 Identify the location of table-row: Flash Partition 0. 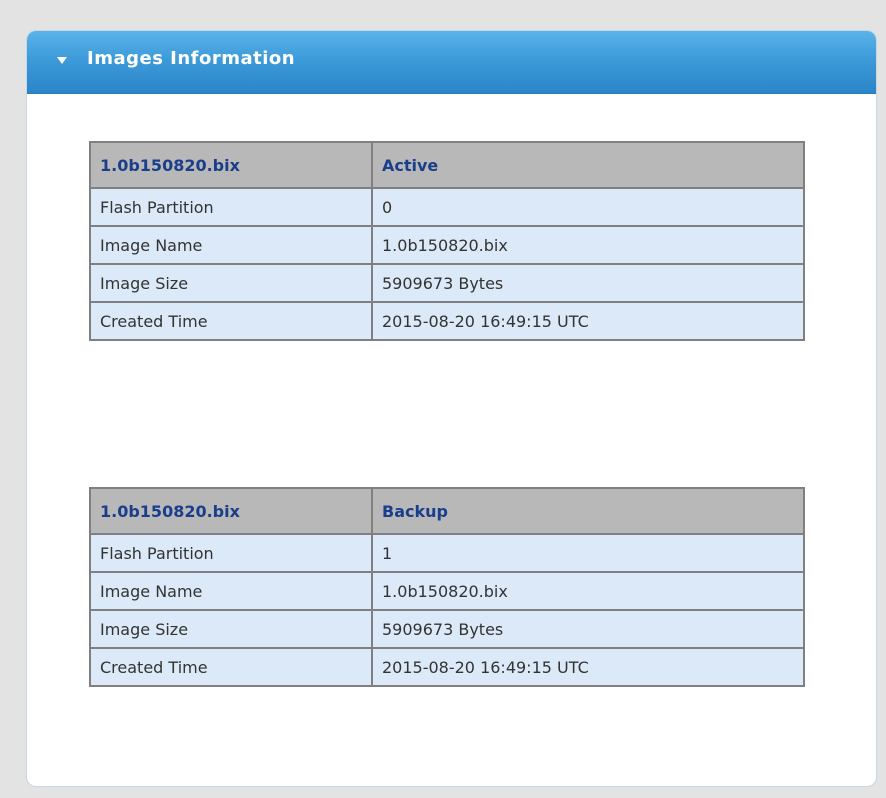
(447, 207).